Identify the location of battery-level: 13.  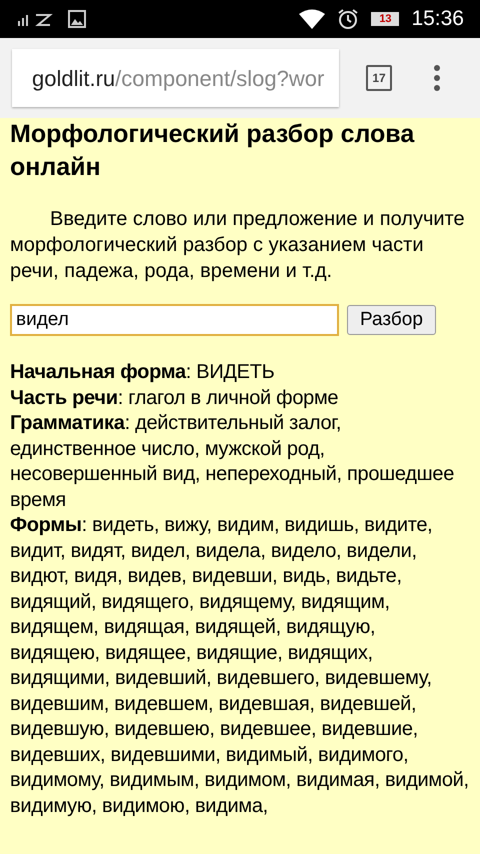
(385, 19).